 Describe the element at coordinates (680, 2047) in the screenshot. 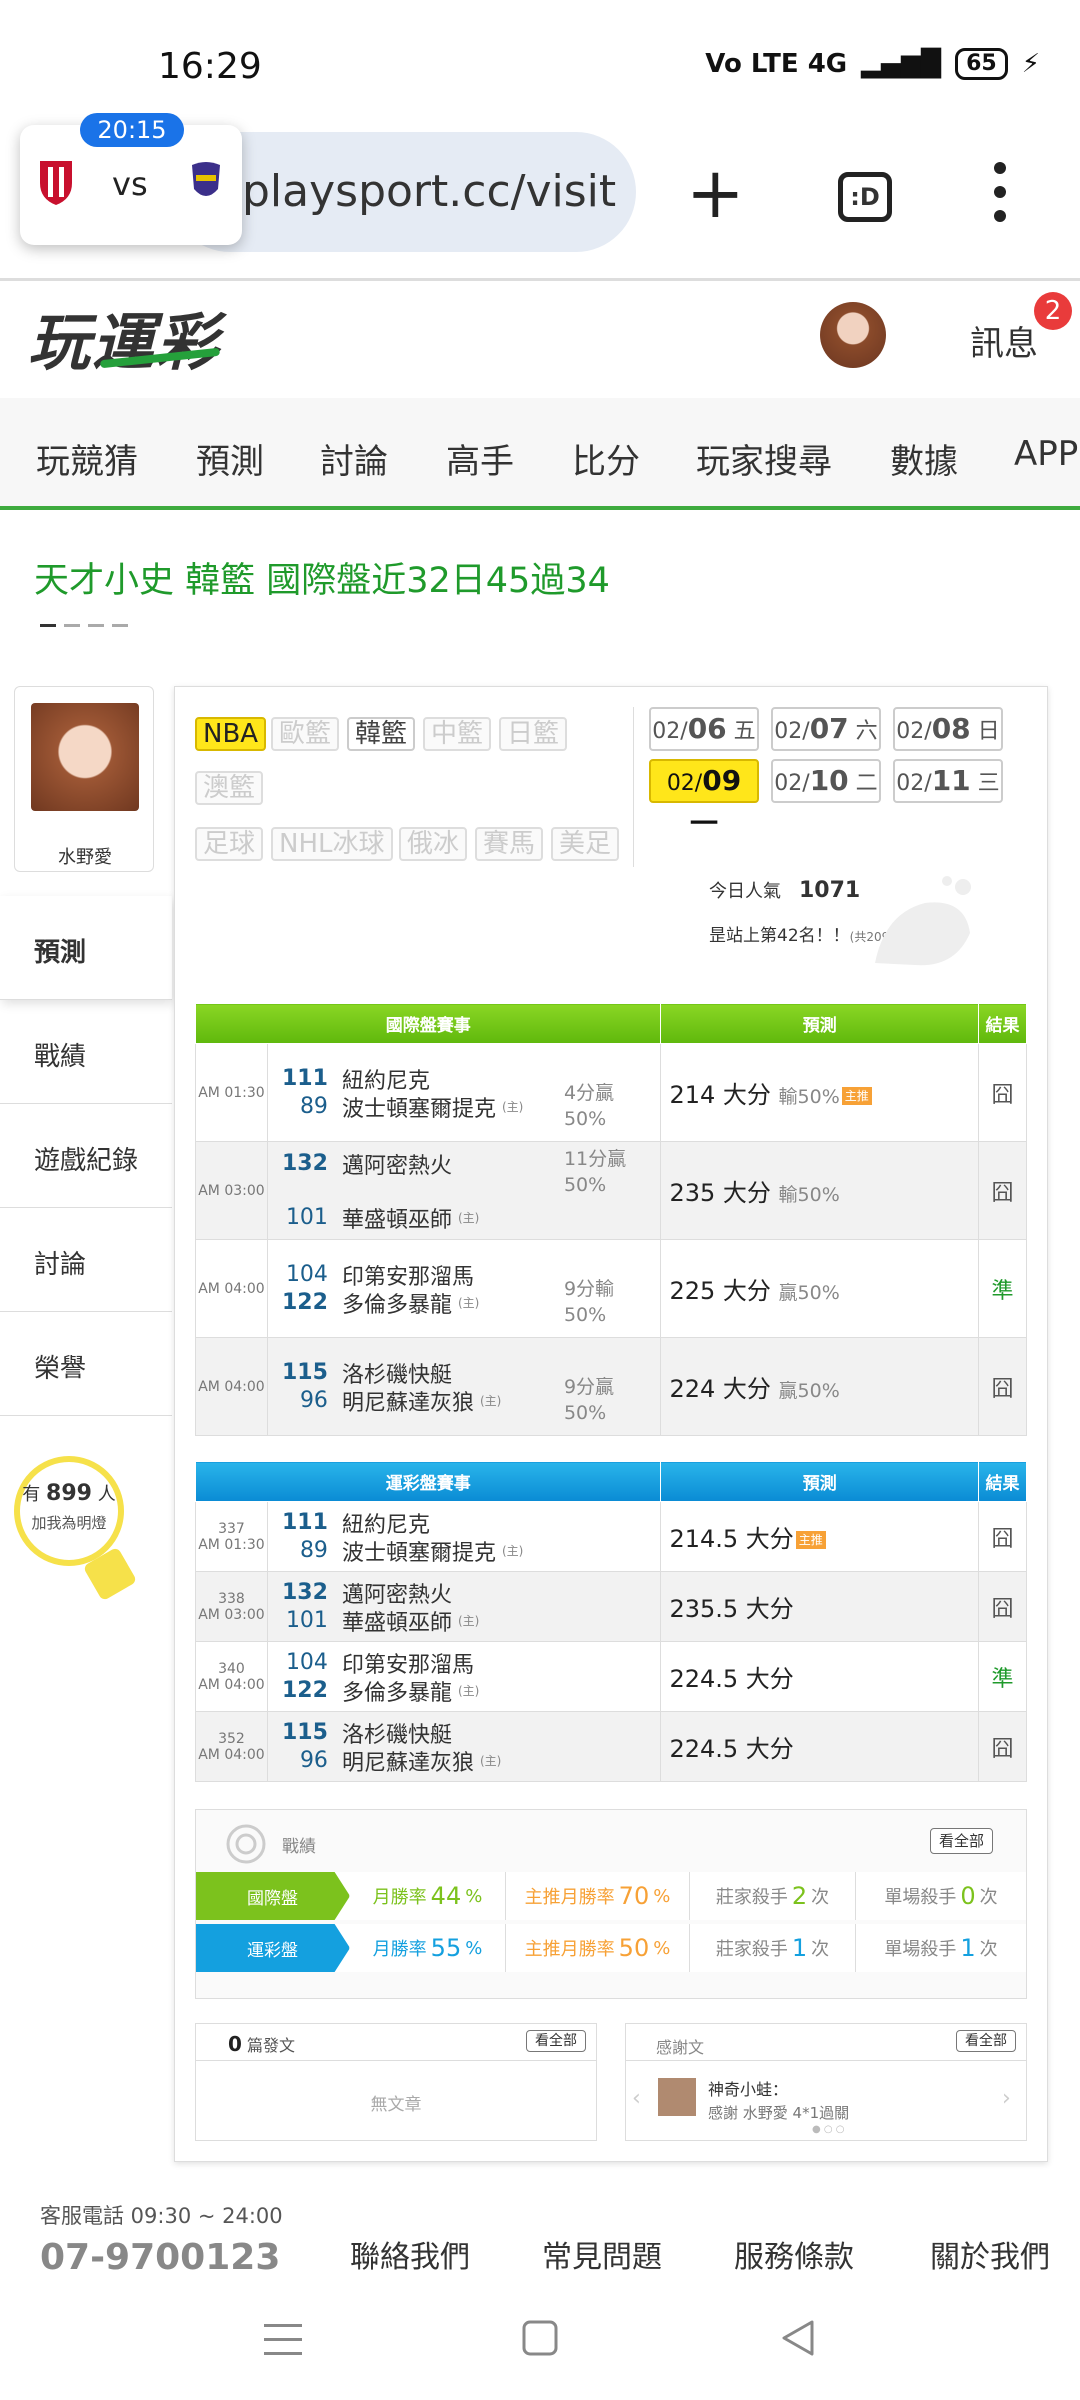

I see `thanks-title: 感謝文` at that location.